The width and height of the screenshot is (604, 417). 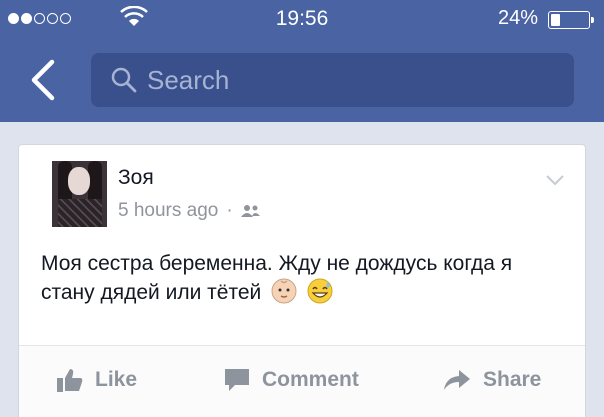 What do you see at coordinates (332, 80) in the screenshot?
I see `search-input: Search` at bounding box center [332, 80].